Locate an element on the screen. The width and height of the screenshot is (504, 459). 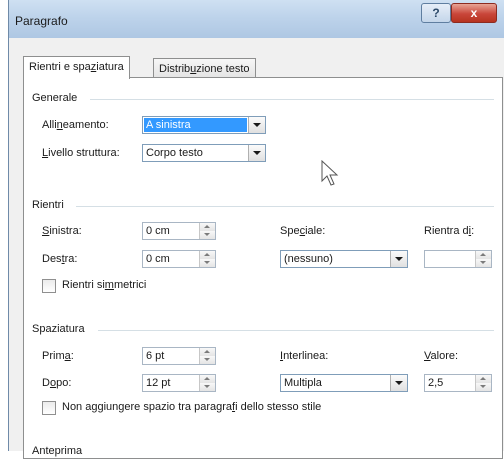
alignment-select: A sinistra is located at coordinates (204, 125).